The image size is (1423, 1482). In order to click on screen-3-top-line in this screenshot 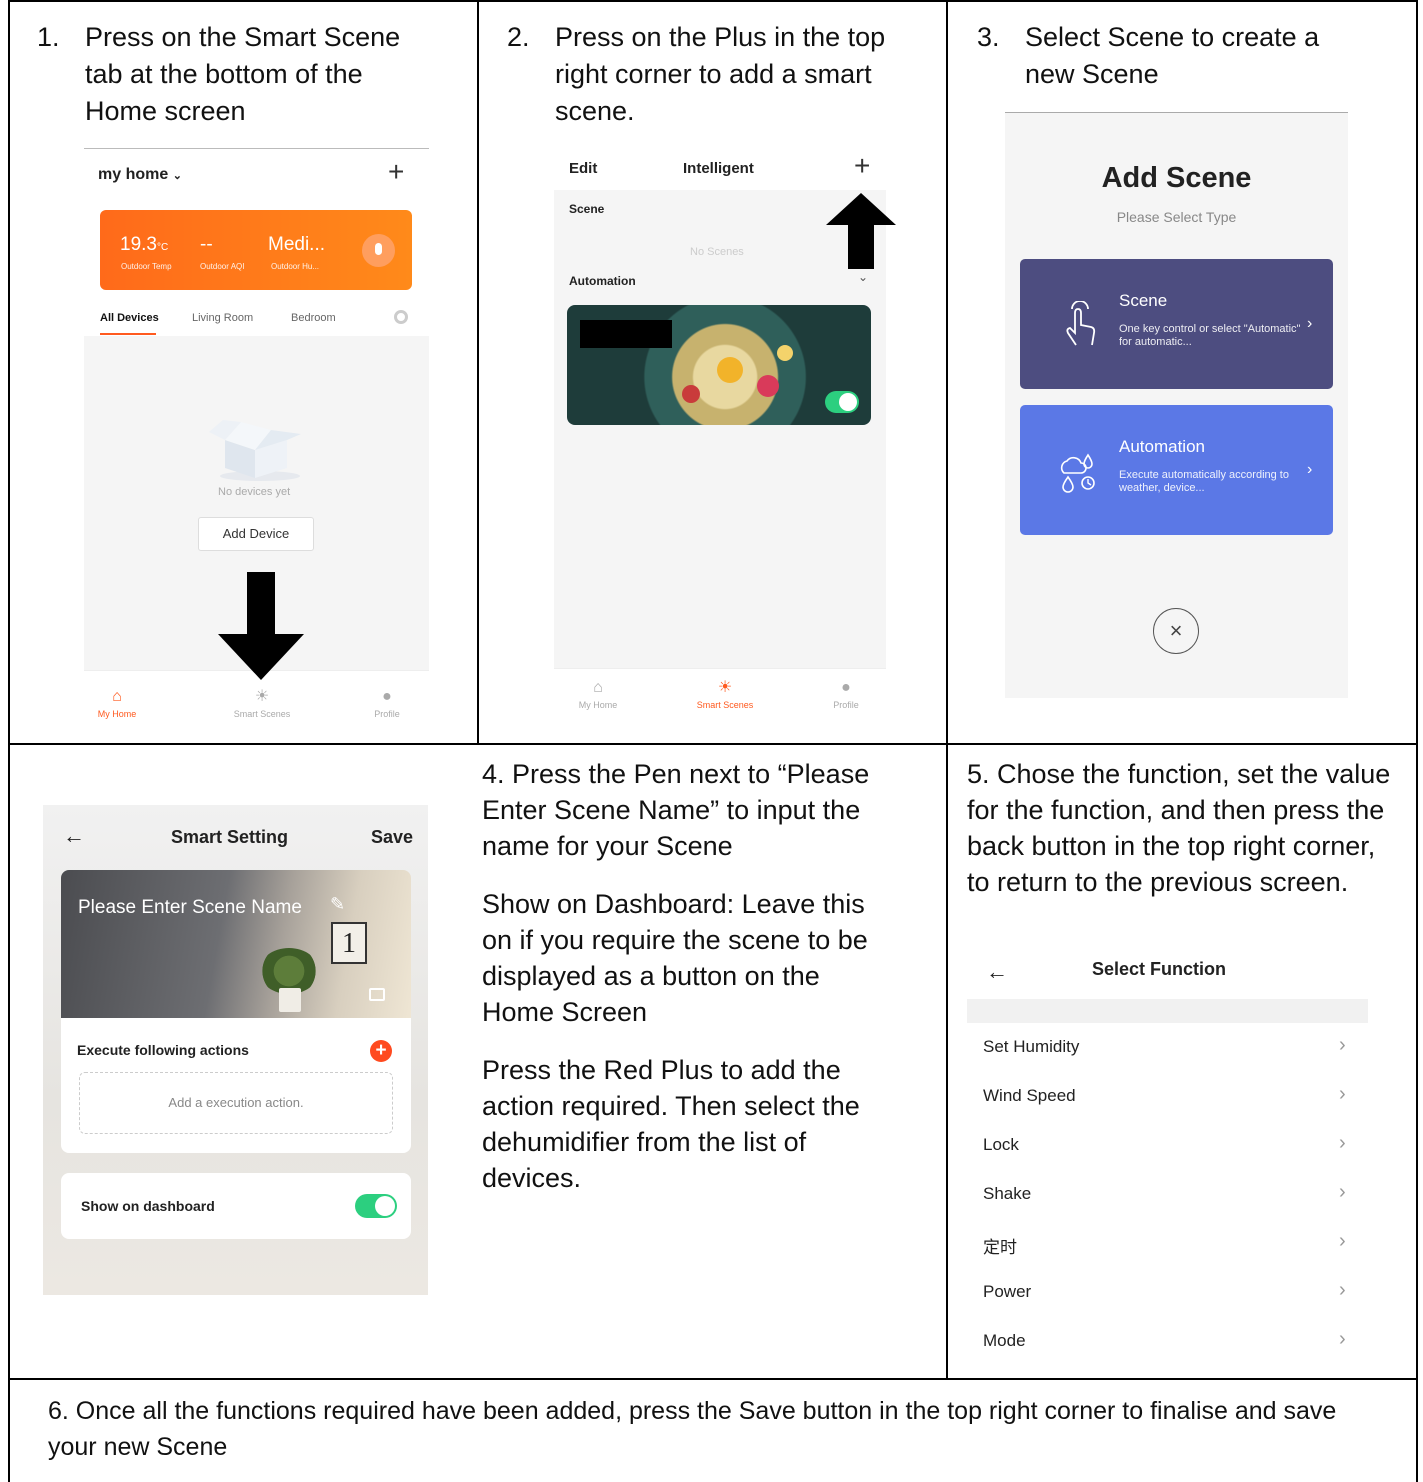, I will do `click(1176, 112)`.